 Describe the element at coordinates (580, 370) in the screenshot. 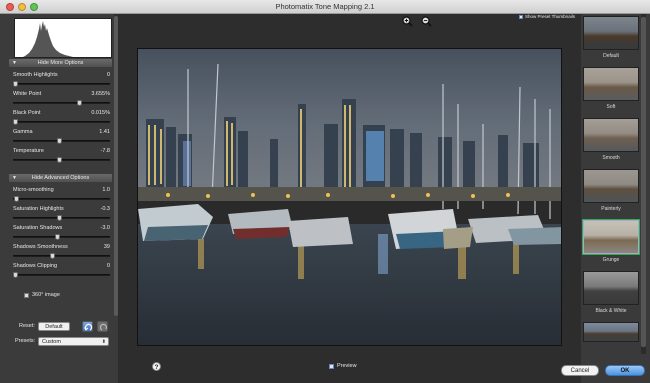

I see `cancel-button: Cancel` at that location.